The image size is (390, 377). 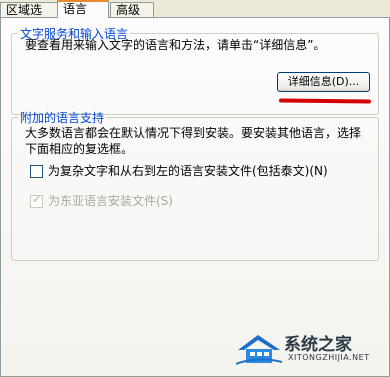 I want to click on supplemental-title: 附加的语言支持, so click(x=62, y=118).